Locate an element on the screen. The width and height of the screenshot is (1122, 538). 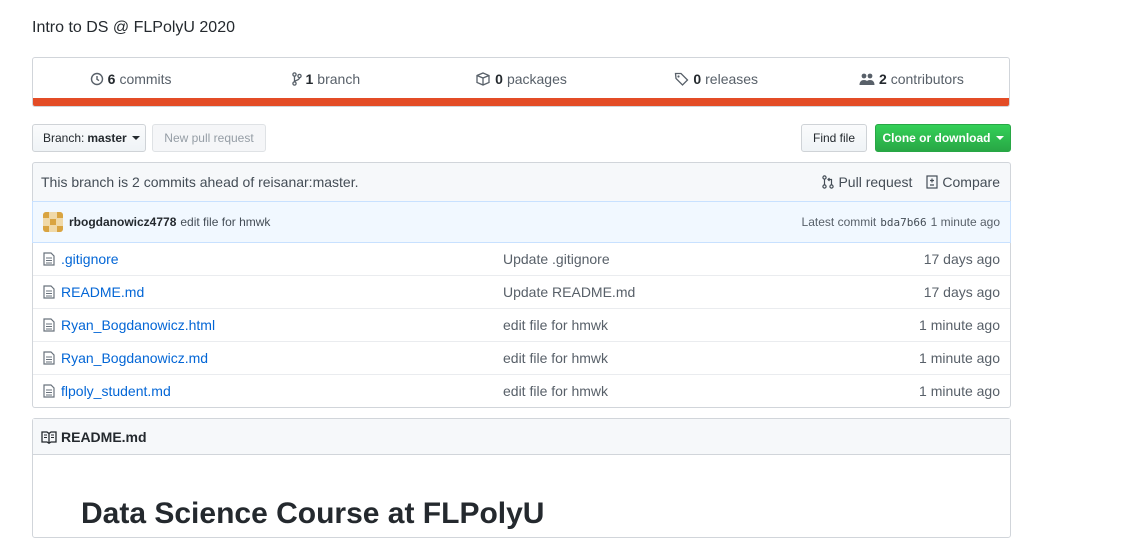
pull-request-icon is located at coordinates (828, 182).